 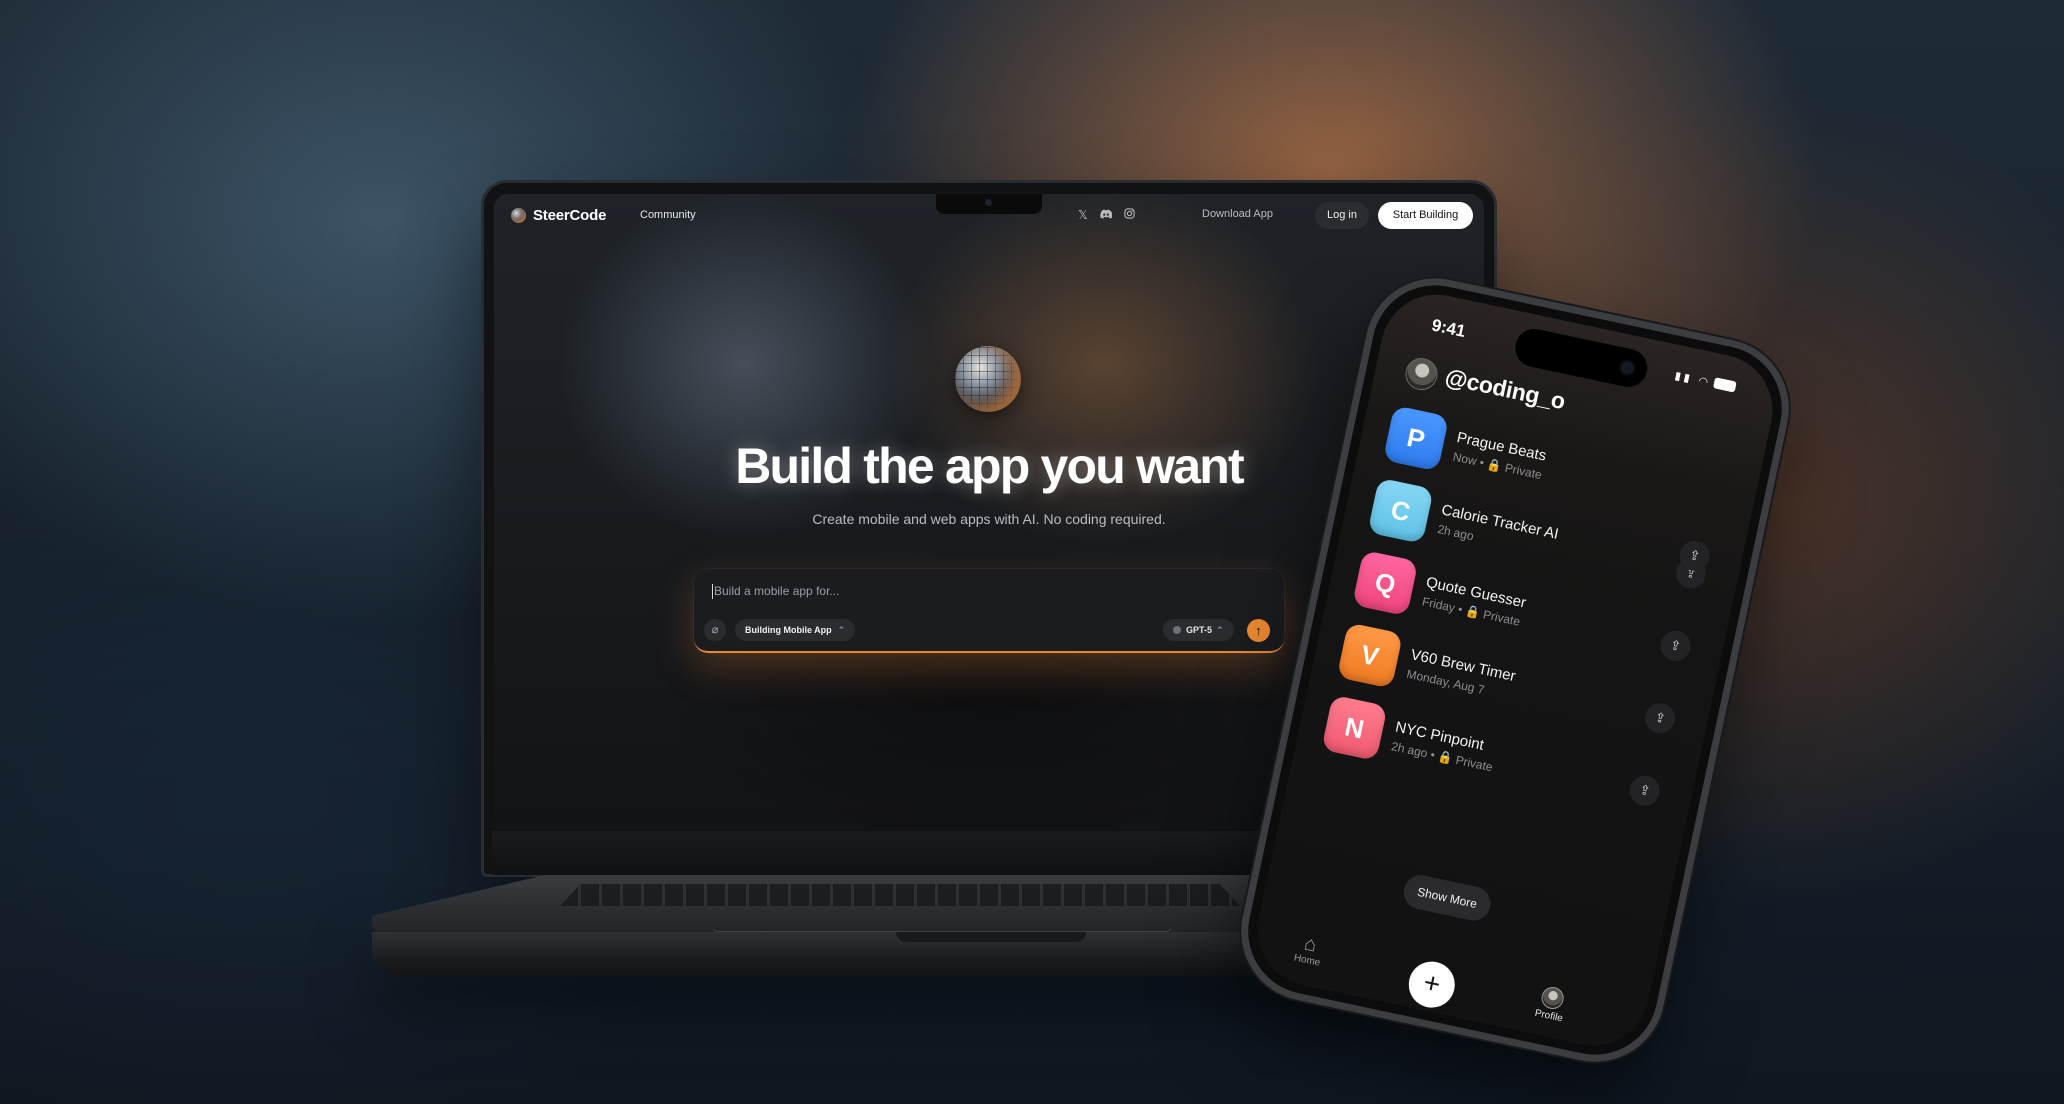 I want to click on battery-icon, so click(x=1724, y=385).